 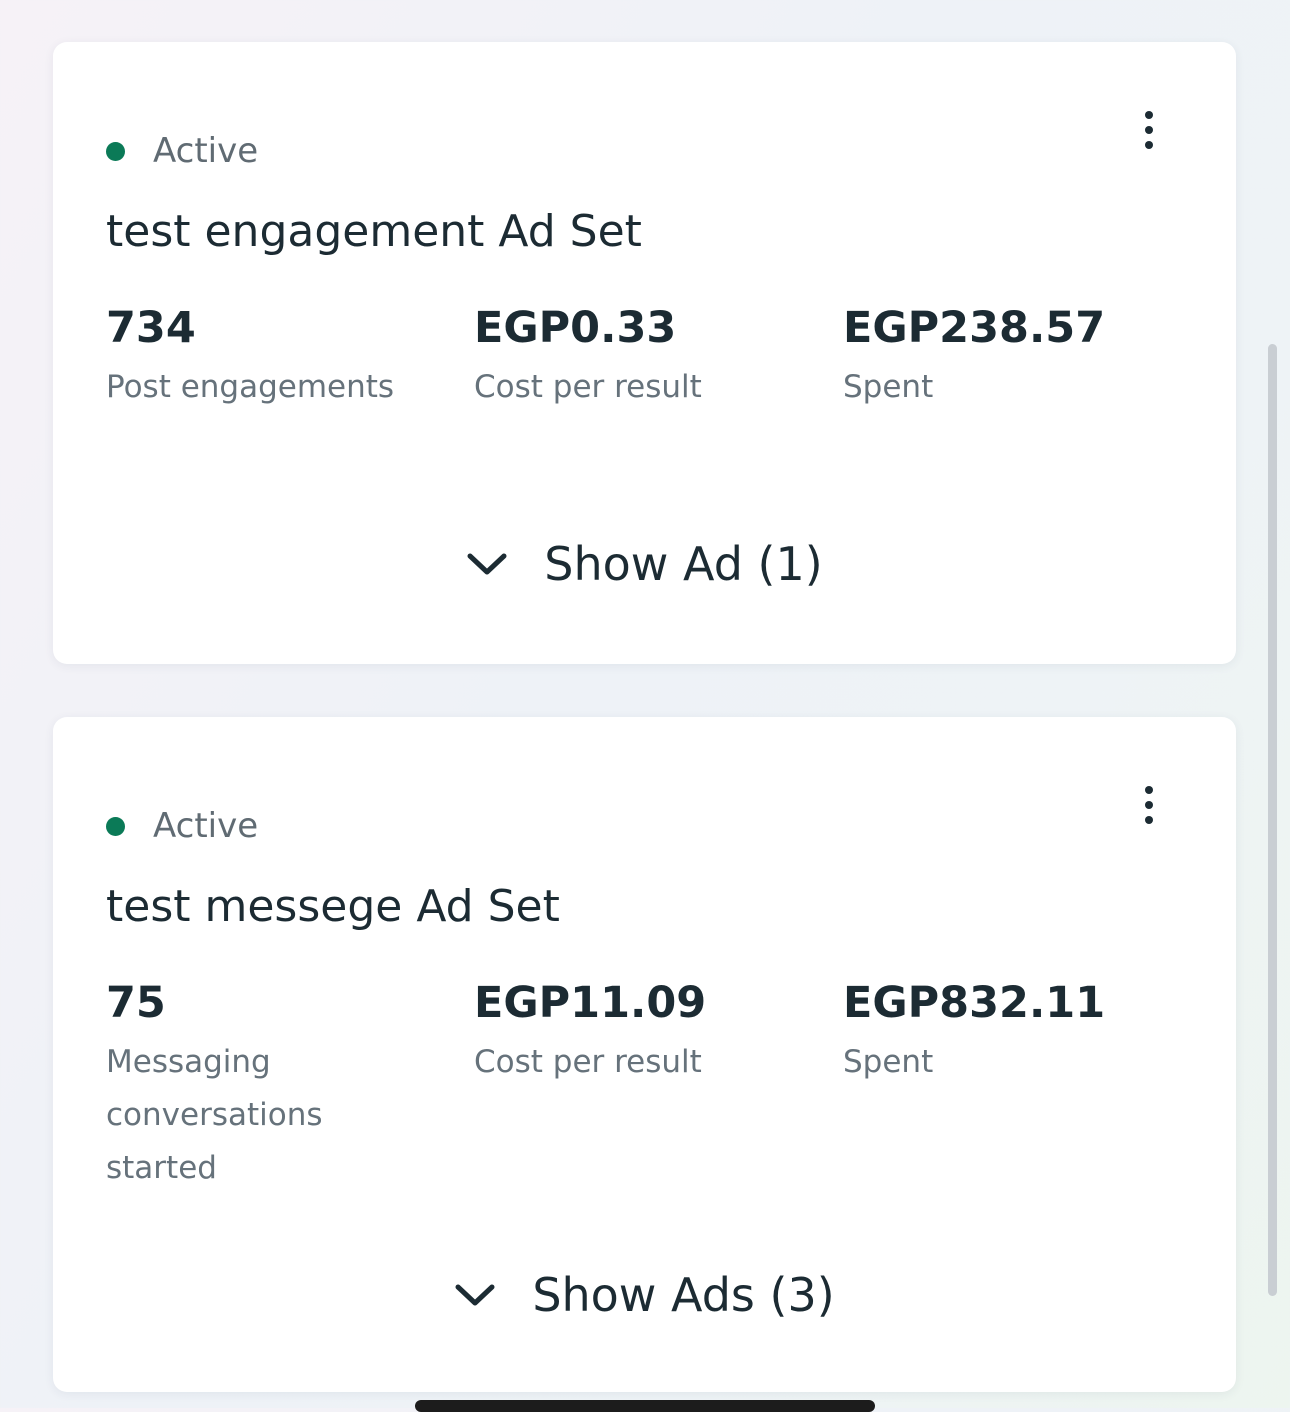 What do you see at coordinates (1272, 820) in the screenshot?
I see `scrollbar` at bounding box center [1272, 820].